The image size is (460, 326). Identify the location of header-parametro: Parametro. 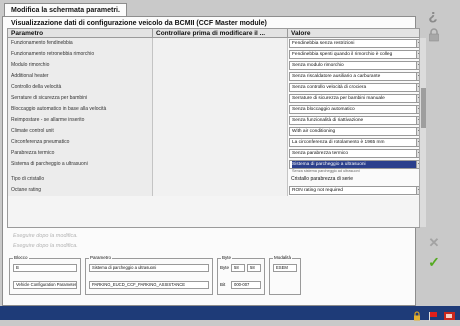
(80, 33).